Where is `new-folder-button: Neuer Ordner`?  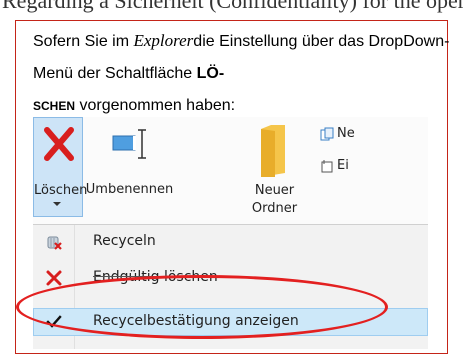
new-folder-button: Neuer Ordner is located at coordinates (274, 167).